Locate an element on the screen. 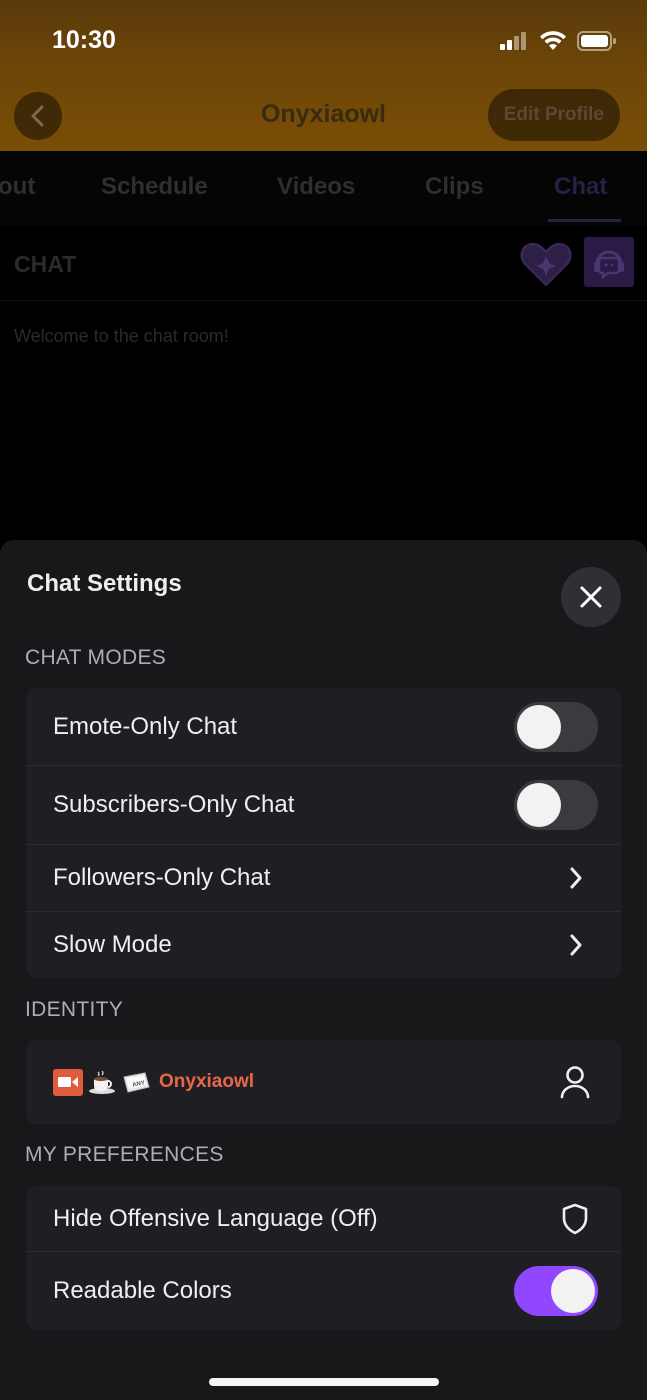 The height and width of the screenshot is (1400, 647). any-key-badge-icon: ANY is located at coordinates (136, 1082).